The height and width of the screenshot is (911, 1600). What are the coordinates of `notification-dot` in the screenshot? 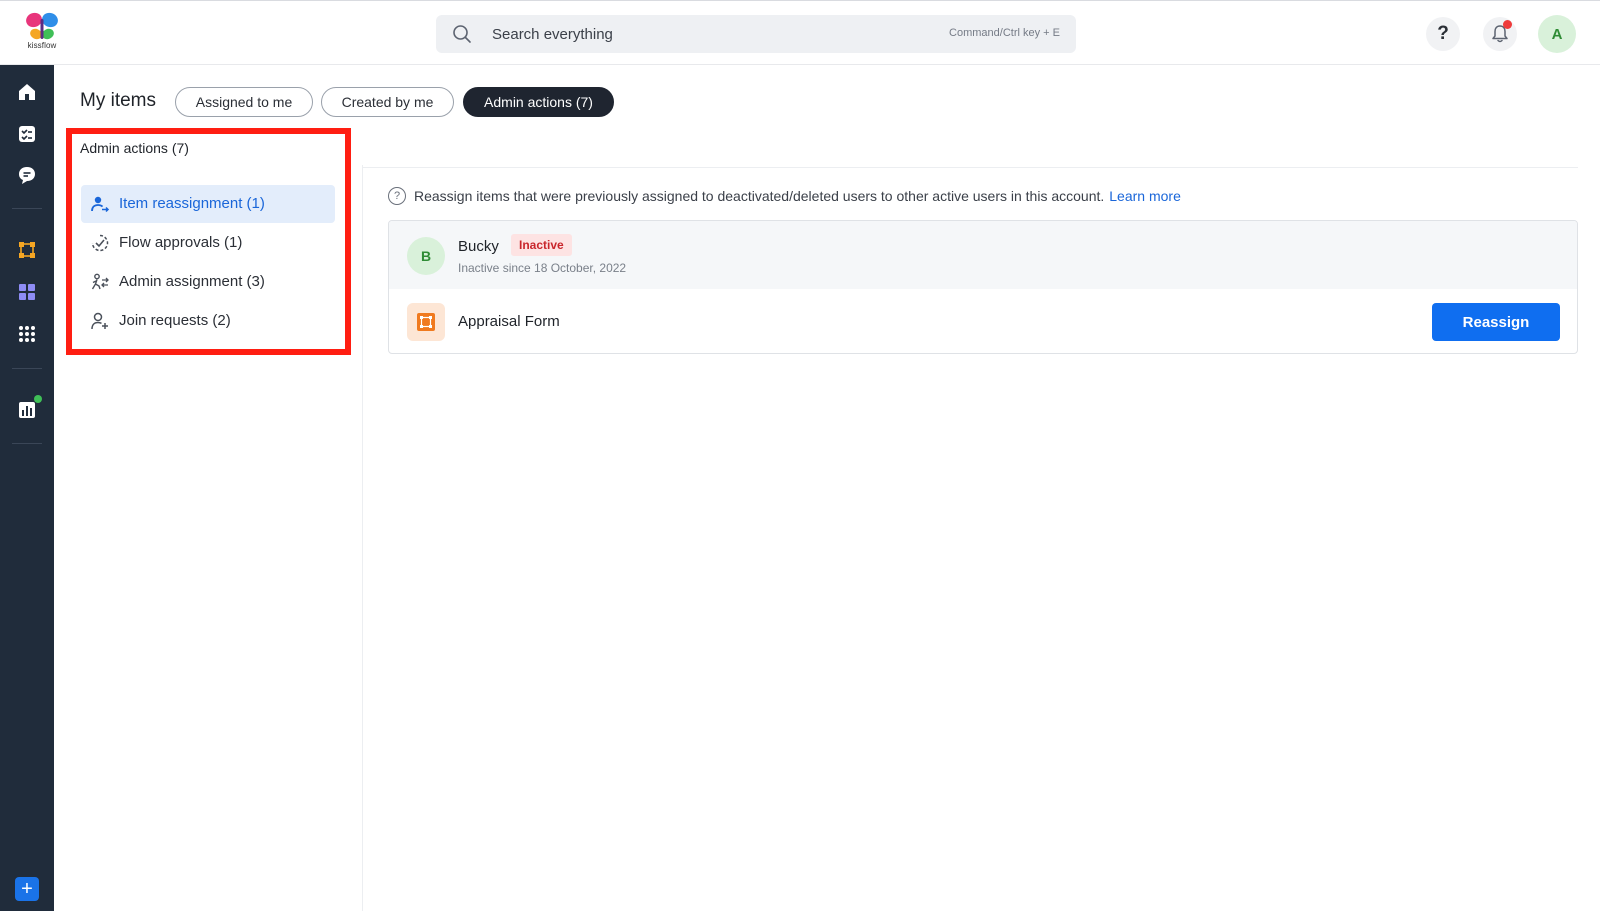 It's located at (1507, 24).